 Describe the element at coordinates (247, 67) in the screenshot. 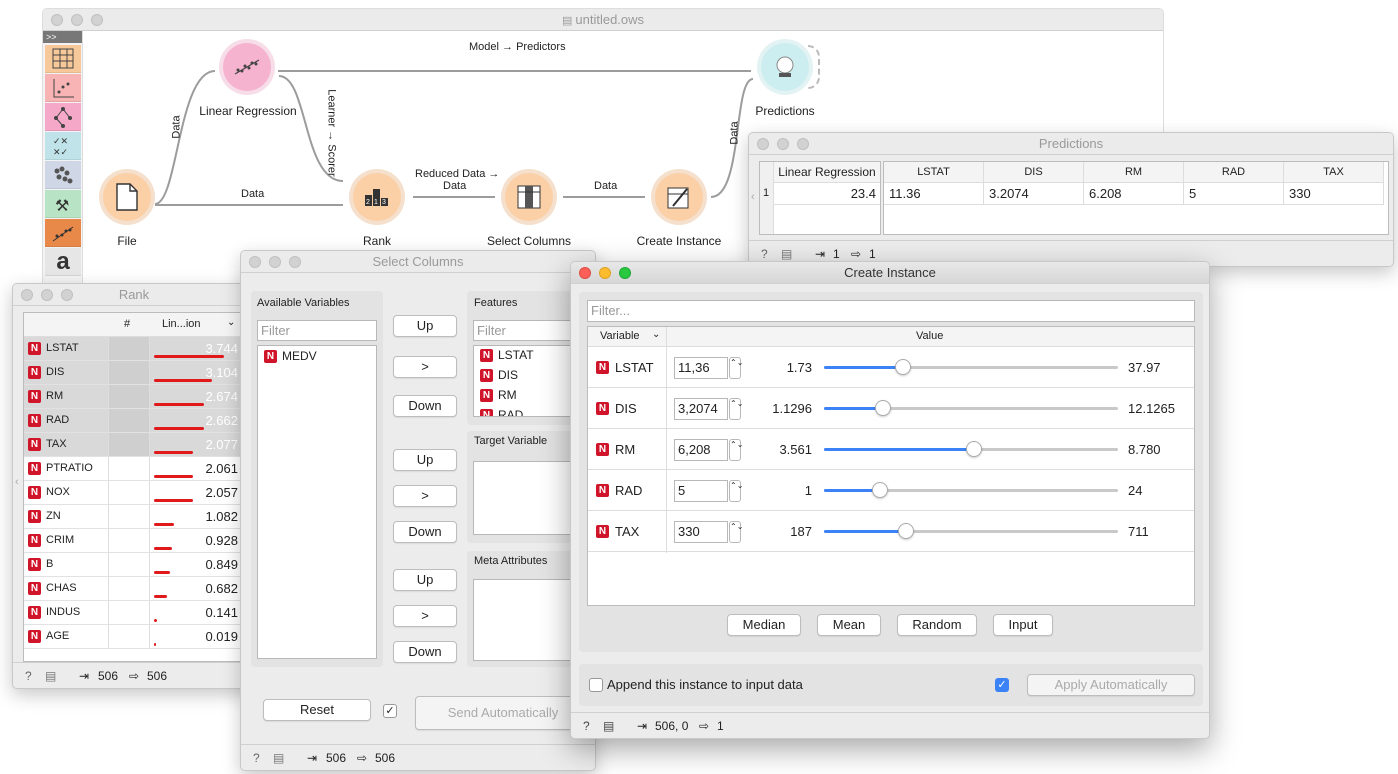

I see `linear-regression-widget` at that location.